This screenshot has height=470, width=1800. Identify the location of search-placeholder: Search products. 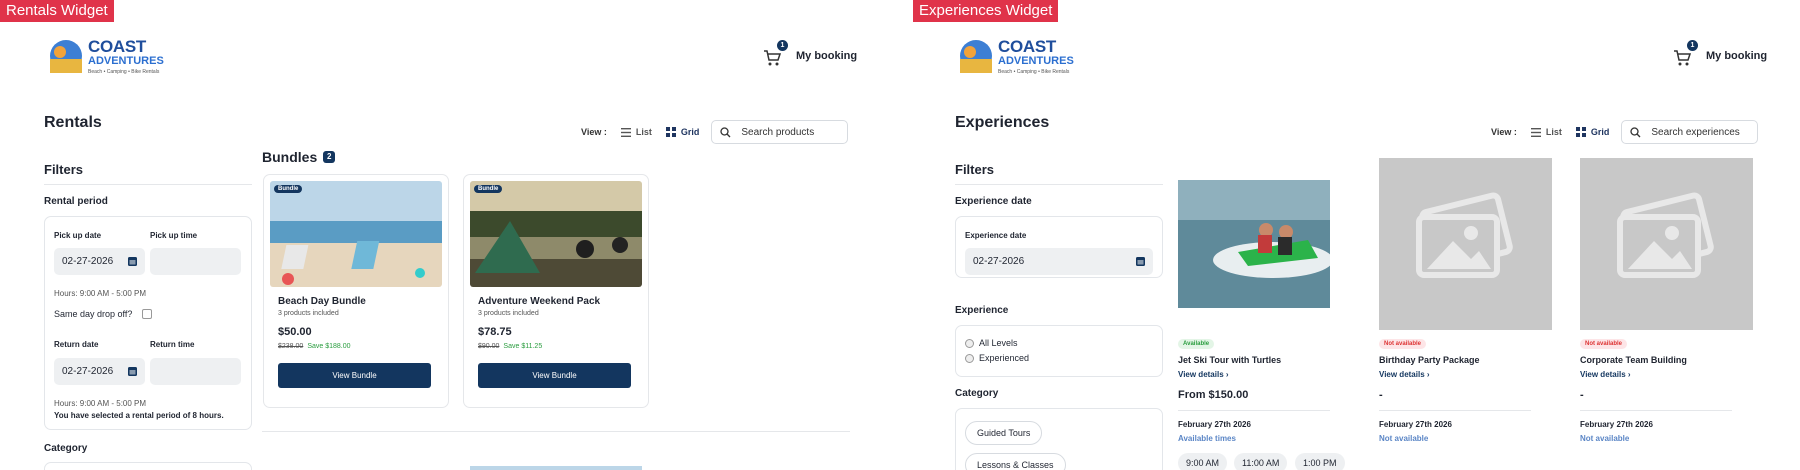
(778, 132).